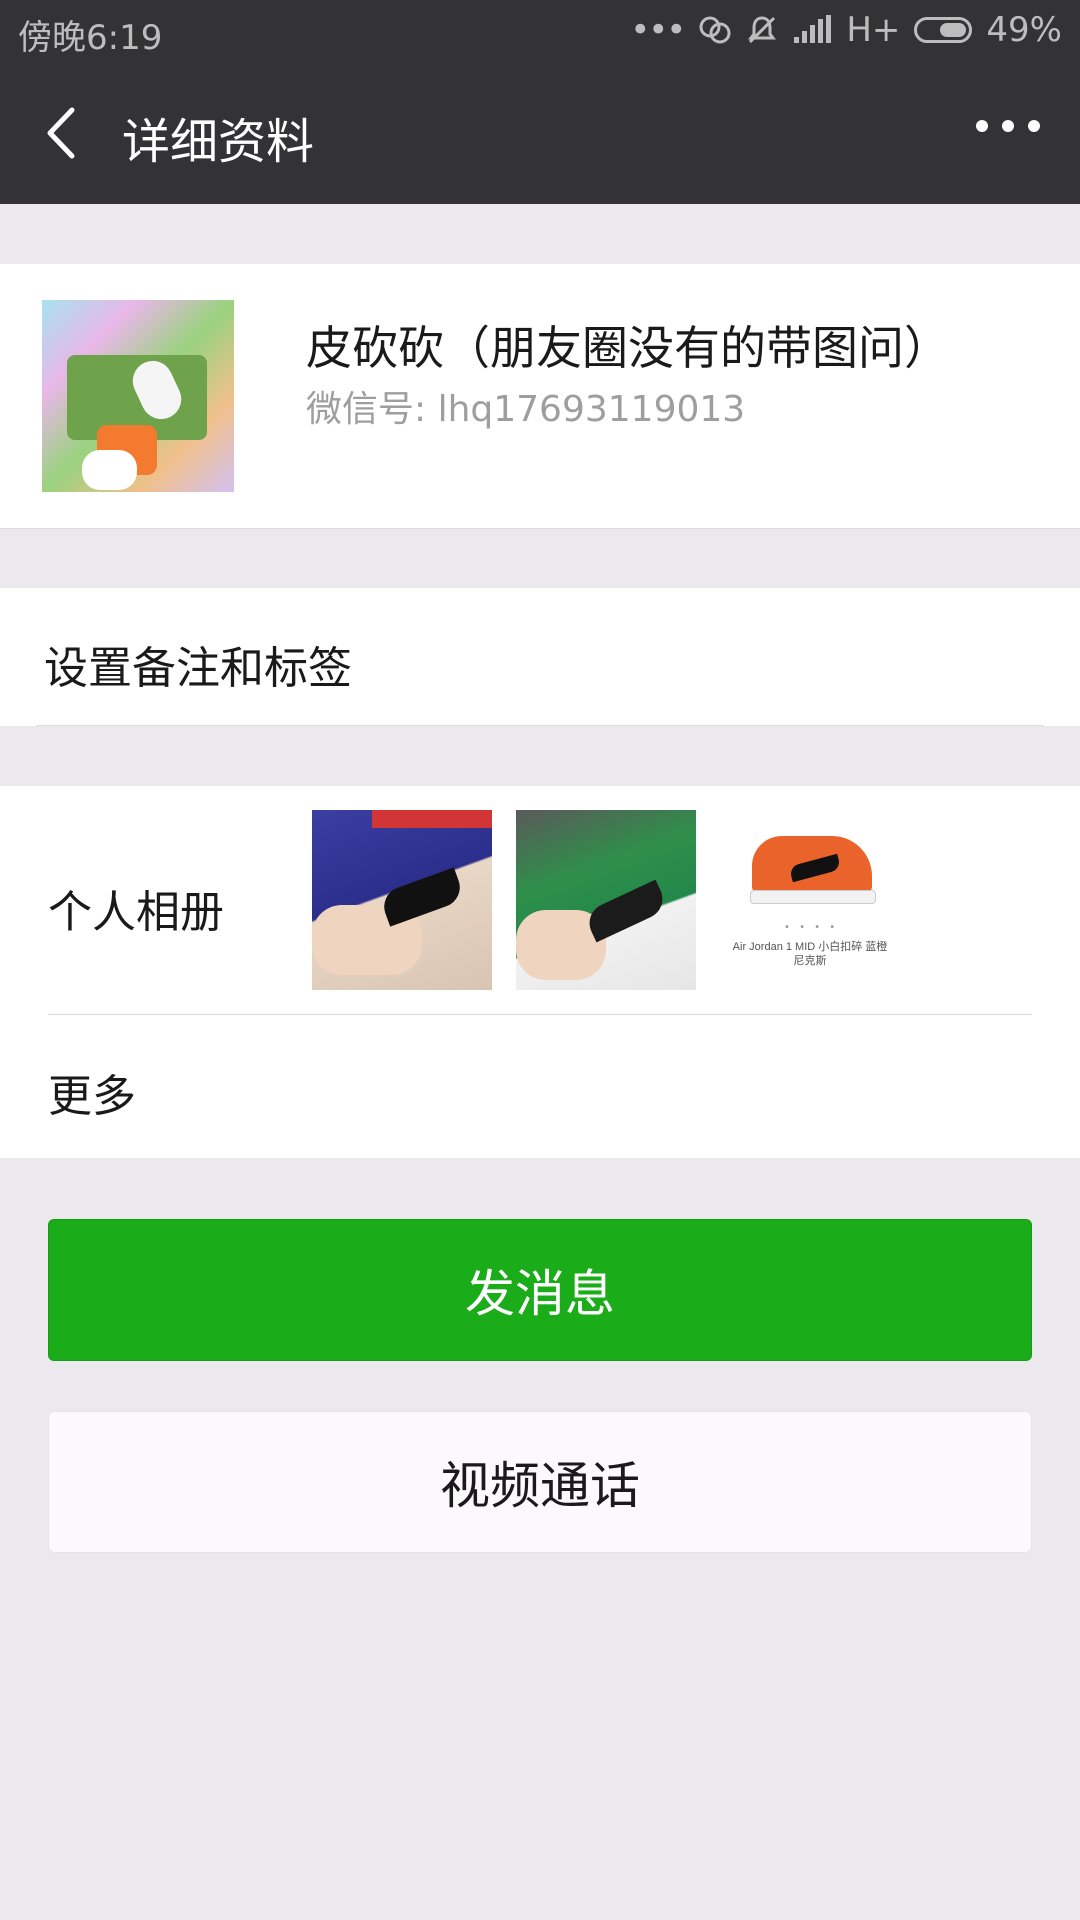 This screenshot has height=1920, width=1080. Describe the element at coordinates (943, 30) in the screenshot. I see `battery-icon` at that location.